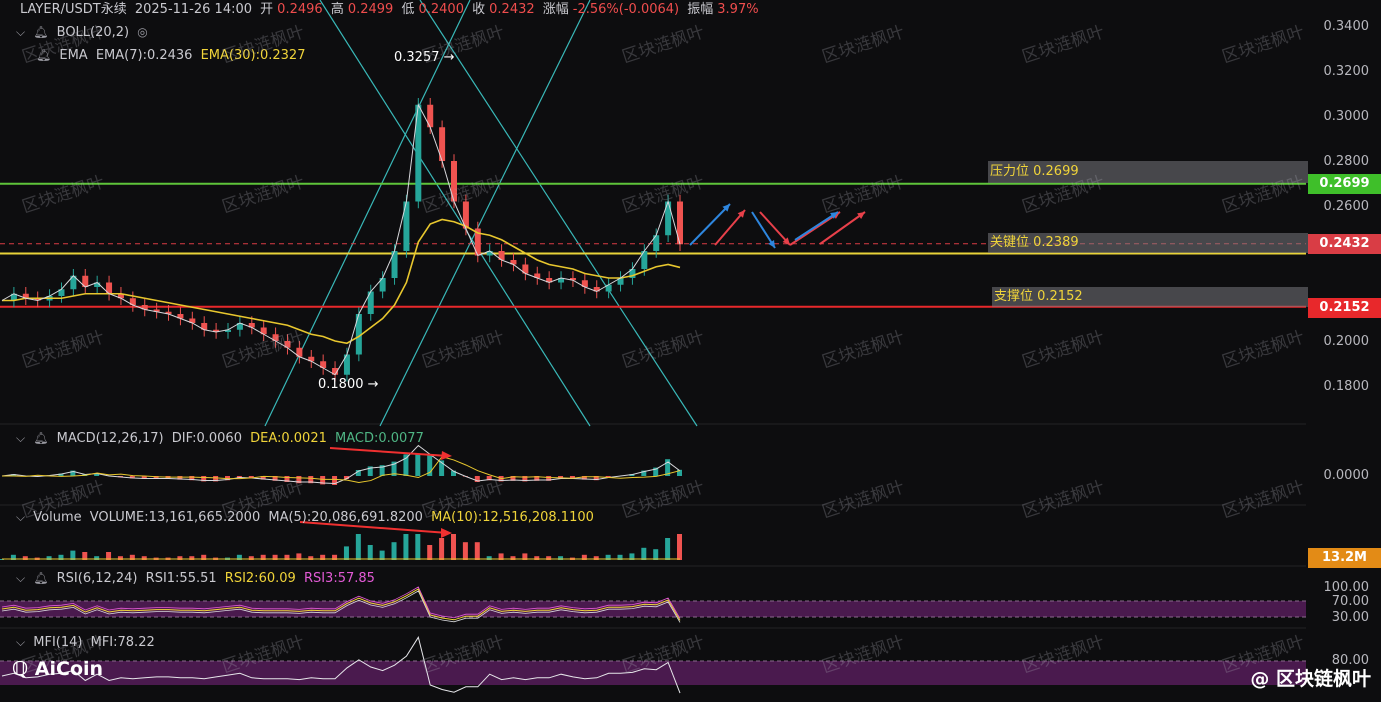 The width and height of the screenshot is (1381, 702). What do you see at coordinates (370, 9) in the screenshot?
I see `high-value: 0.2499` at bounding box center [370, 9].